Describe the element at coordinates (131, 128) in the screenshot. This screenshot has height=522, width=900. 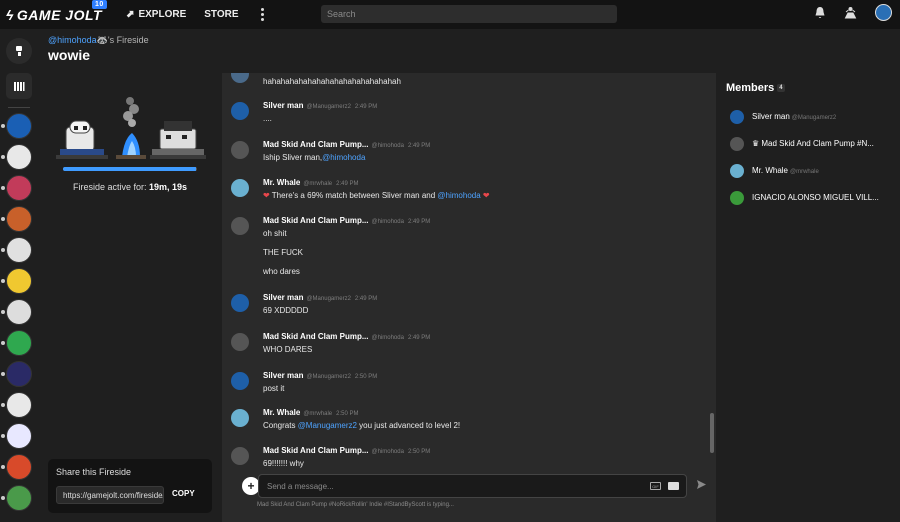
I see `campfire-scene-image` at that location.